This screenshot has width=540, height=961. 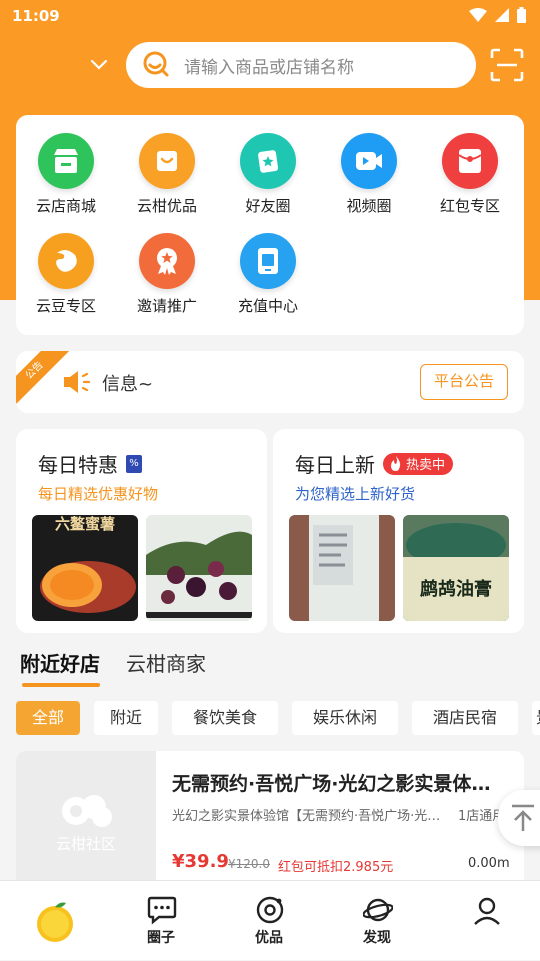 What do you see at coordinates (200, 861) in the screenshot?
I see `store-price: ¥39.9` at bounding box center [200, 861].